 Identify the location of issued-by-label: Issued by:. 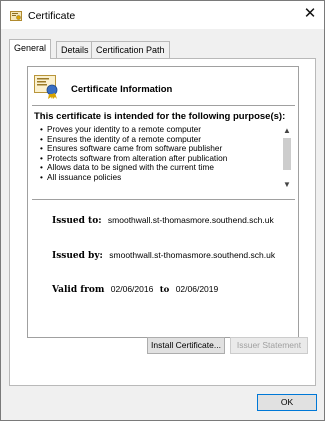
(77, 256).